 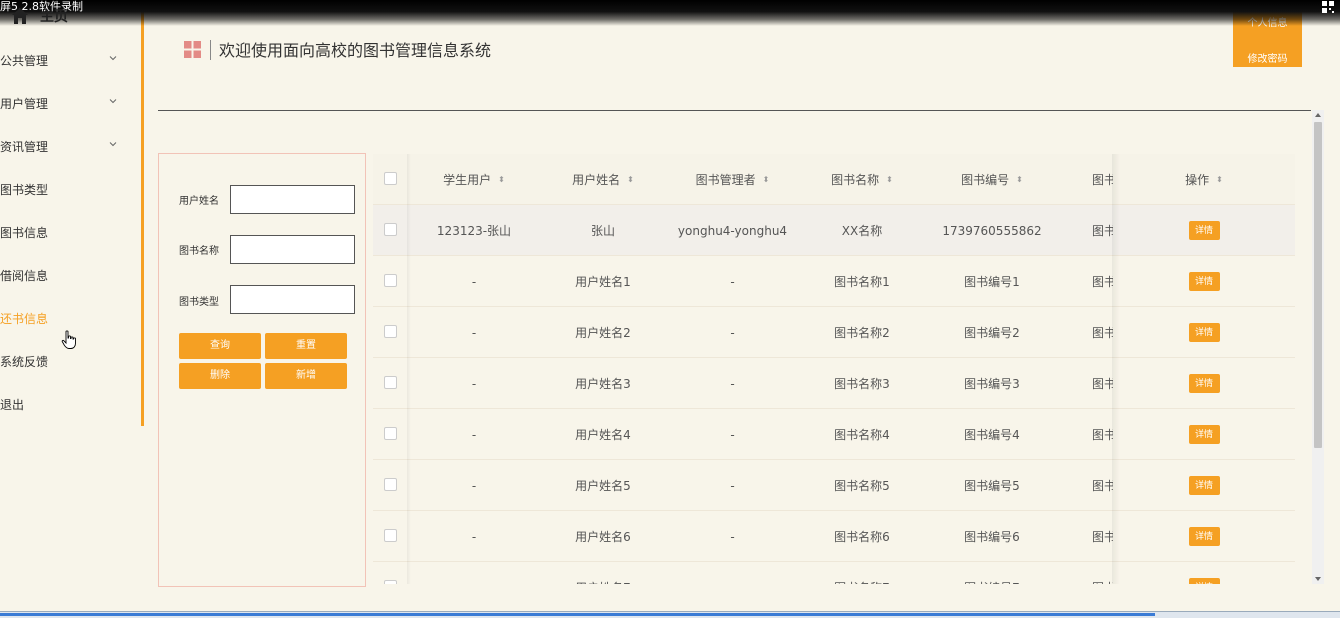 What do you see at coordinates (985, 180) in the screenshot?
I see `column-header-label: 图书编号` at bounding box center [985, 180].